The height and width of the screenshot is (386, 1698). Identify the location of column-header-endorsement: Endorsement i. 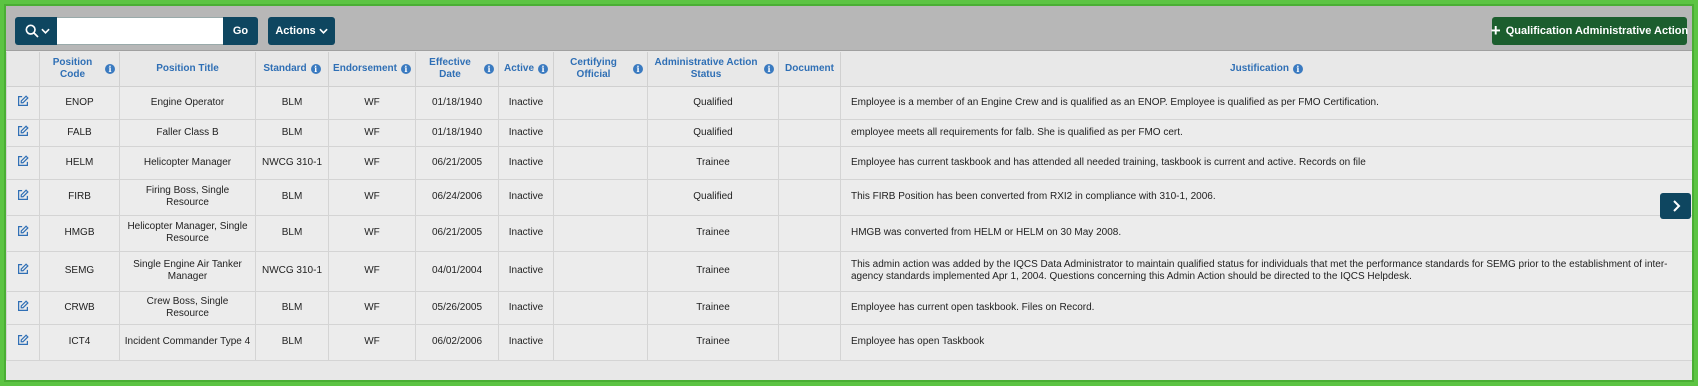
(372, 69).